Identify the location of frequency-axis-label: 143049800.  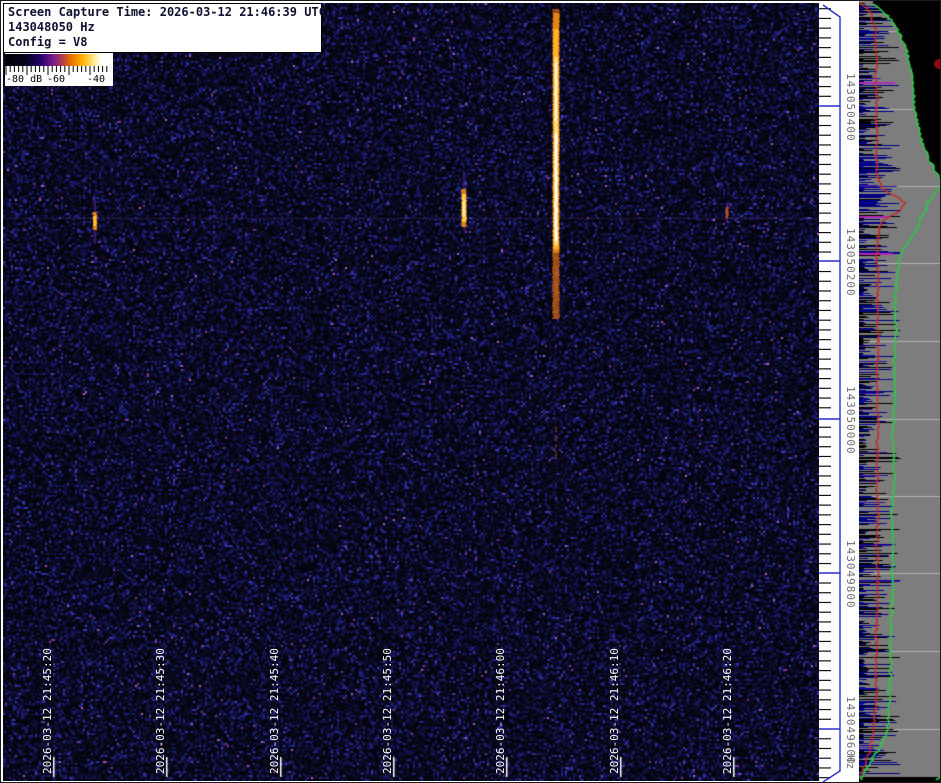
(850, 574).